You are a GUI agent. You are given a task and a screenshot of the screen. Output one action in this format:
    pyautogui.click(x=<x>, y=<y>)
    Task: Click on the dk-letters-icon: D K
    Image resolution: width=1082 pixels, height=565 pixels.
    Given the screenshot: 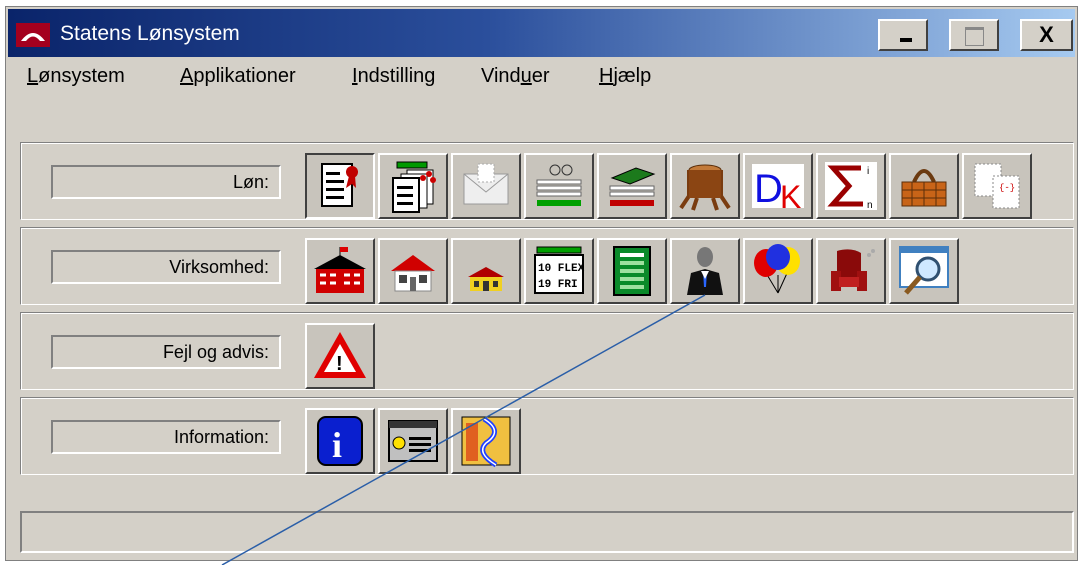 What is the action you would take?
    pyautogui.click(x=778, y=189)
    